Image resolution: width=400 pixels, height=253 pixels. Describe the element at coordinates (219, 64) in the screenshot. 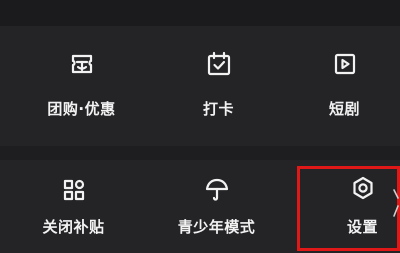

I see `calendar-check-icon` at that location.